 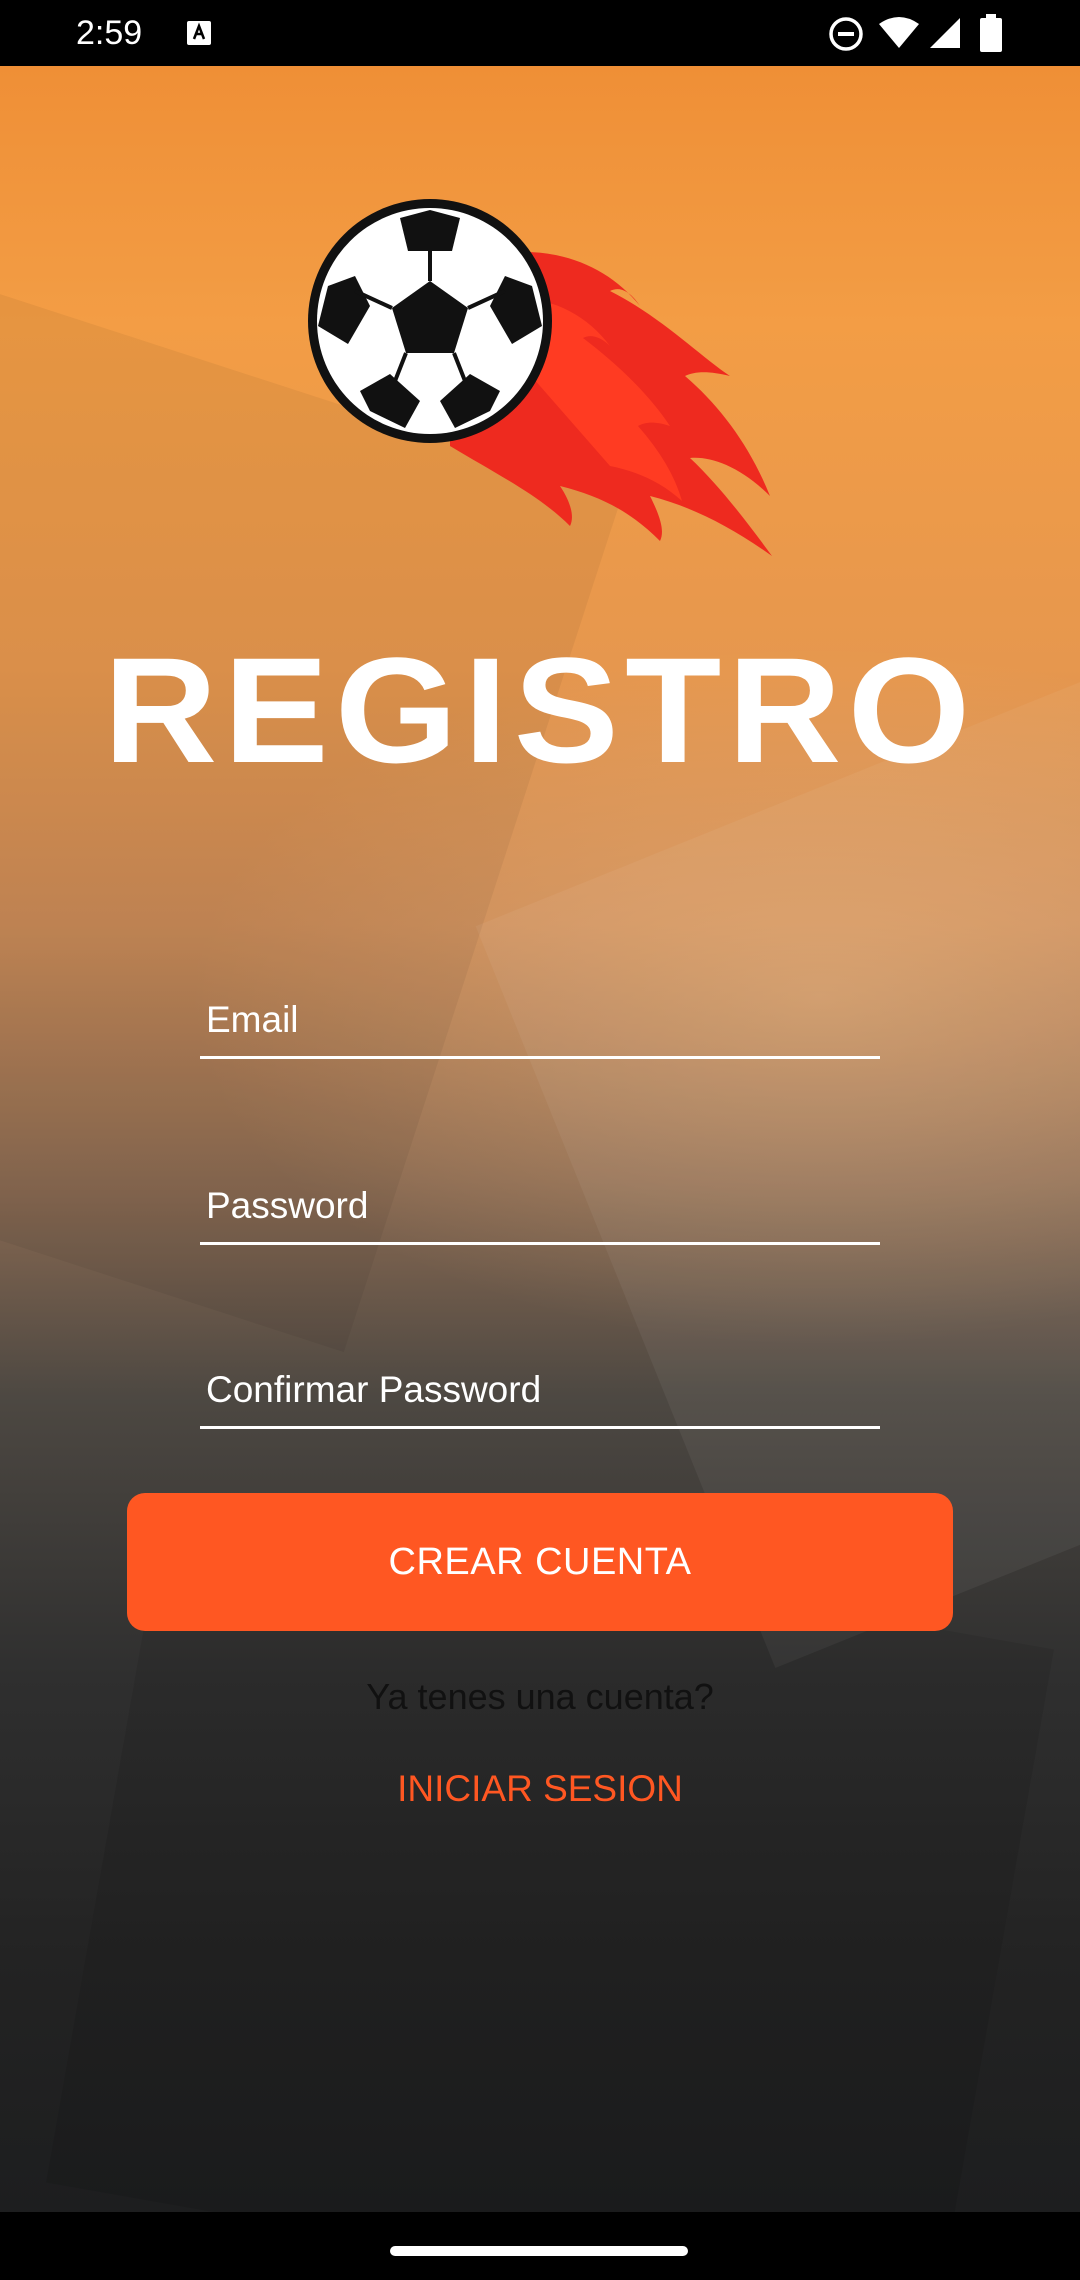 I want to click on status-bar: 2:59, so click(x=540, y=33).